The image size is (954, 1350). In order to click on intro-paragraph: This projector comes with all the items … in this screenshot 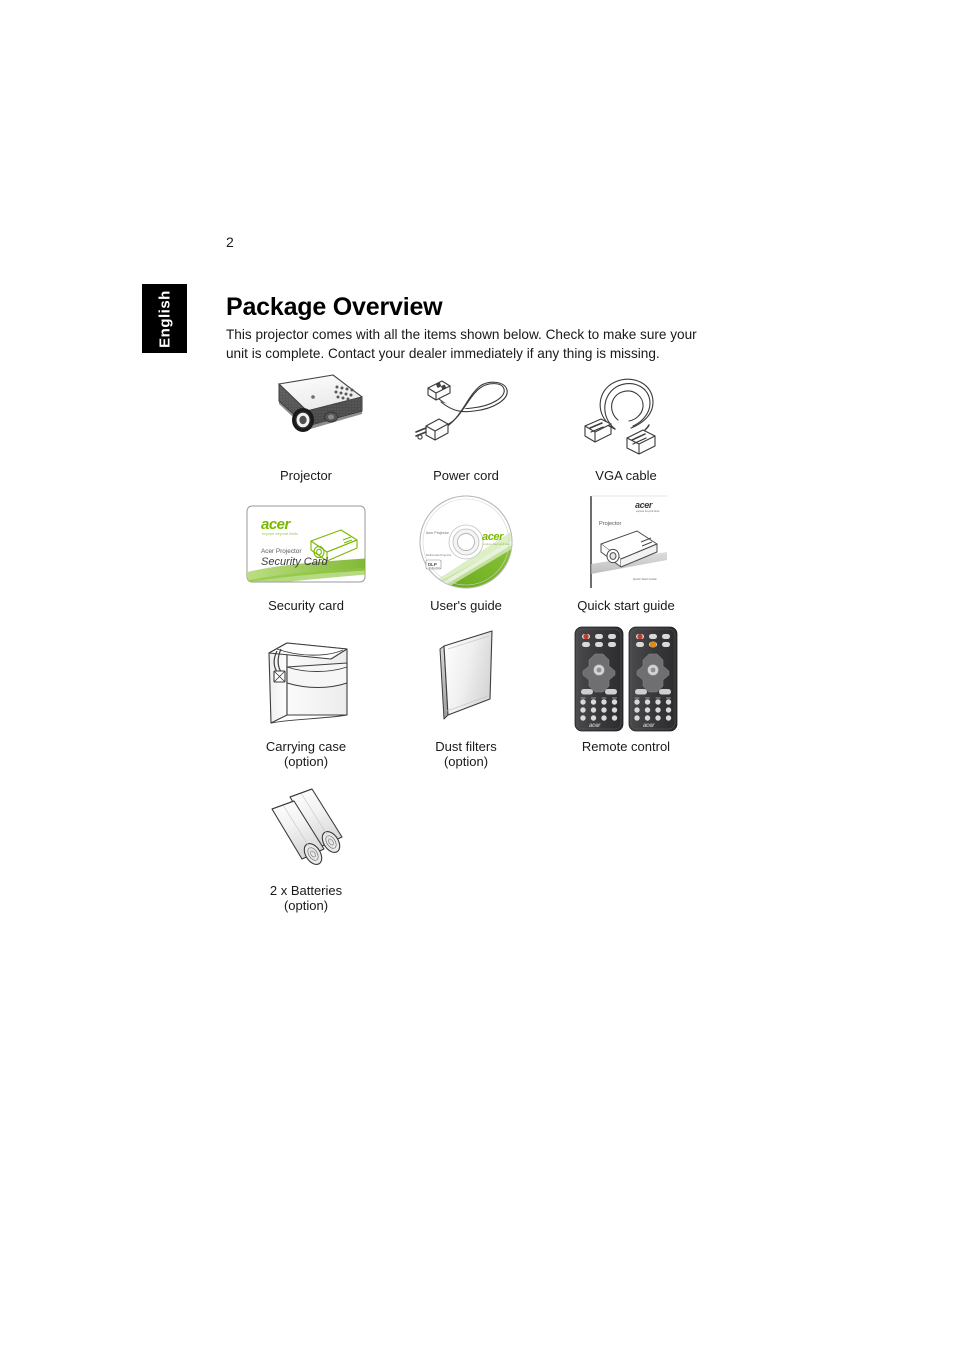, I will do `click(461, 343)`.